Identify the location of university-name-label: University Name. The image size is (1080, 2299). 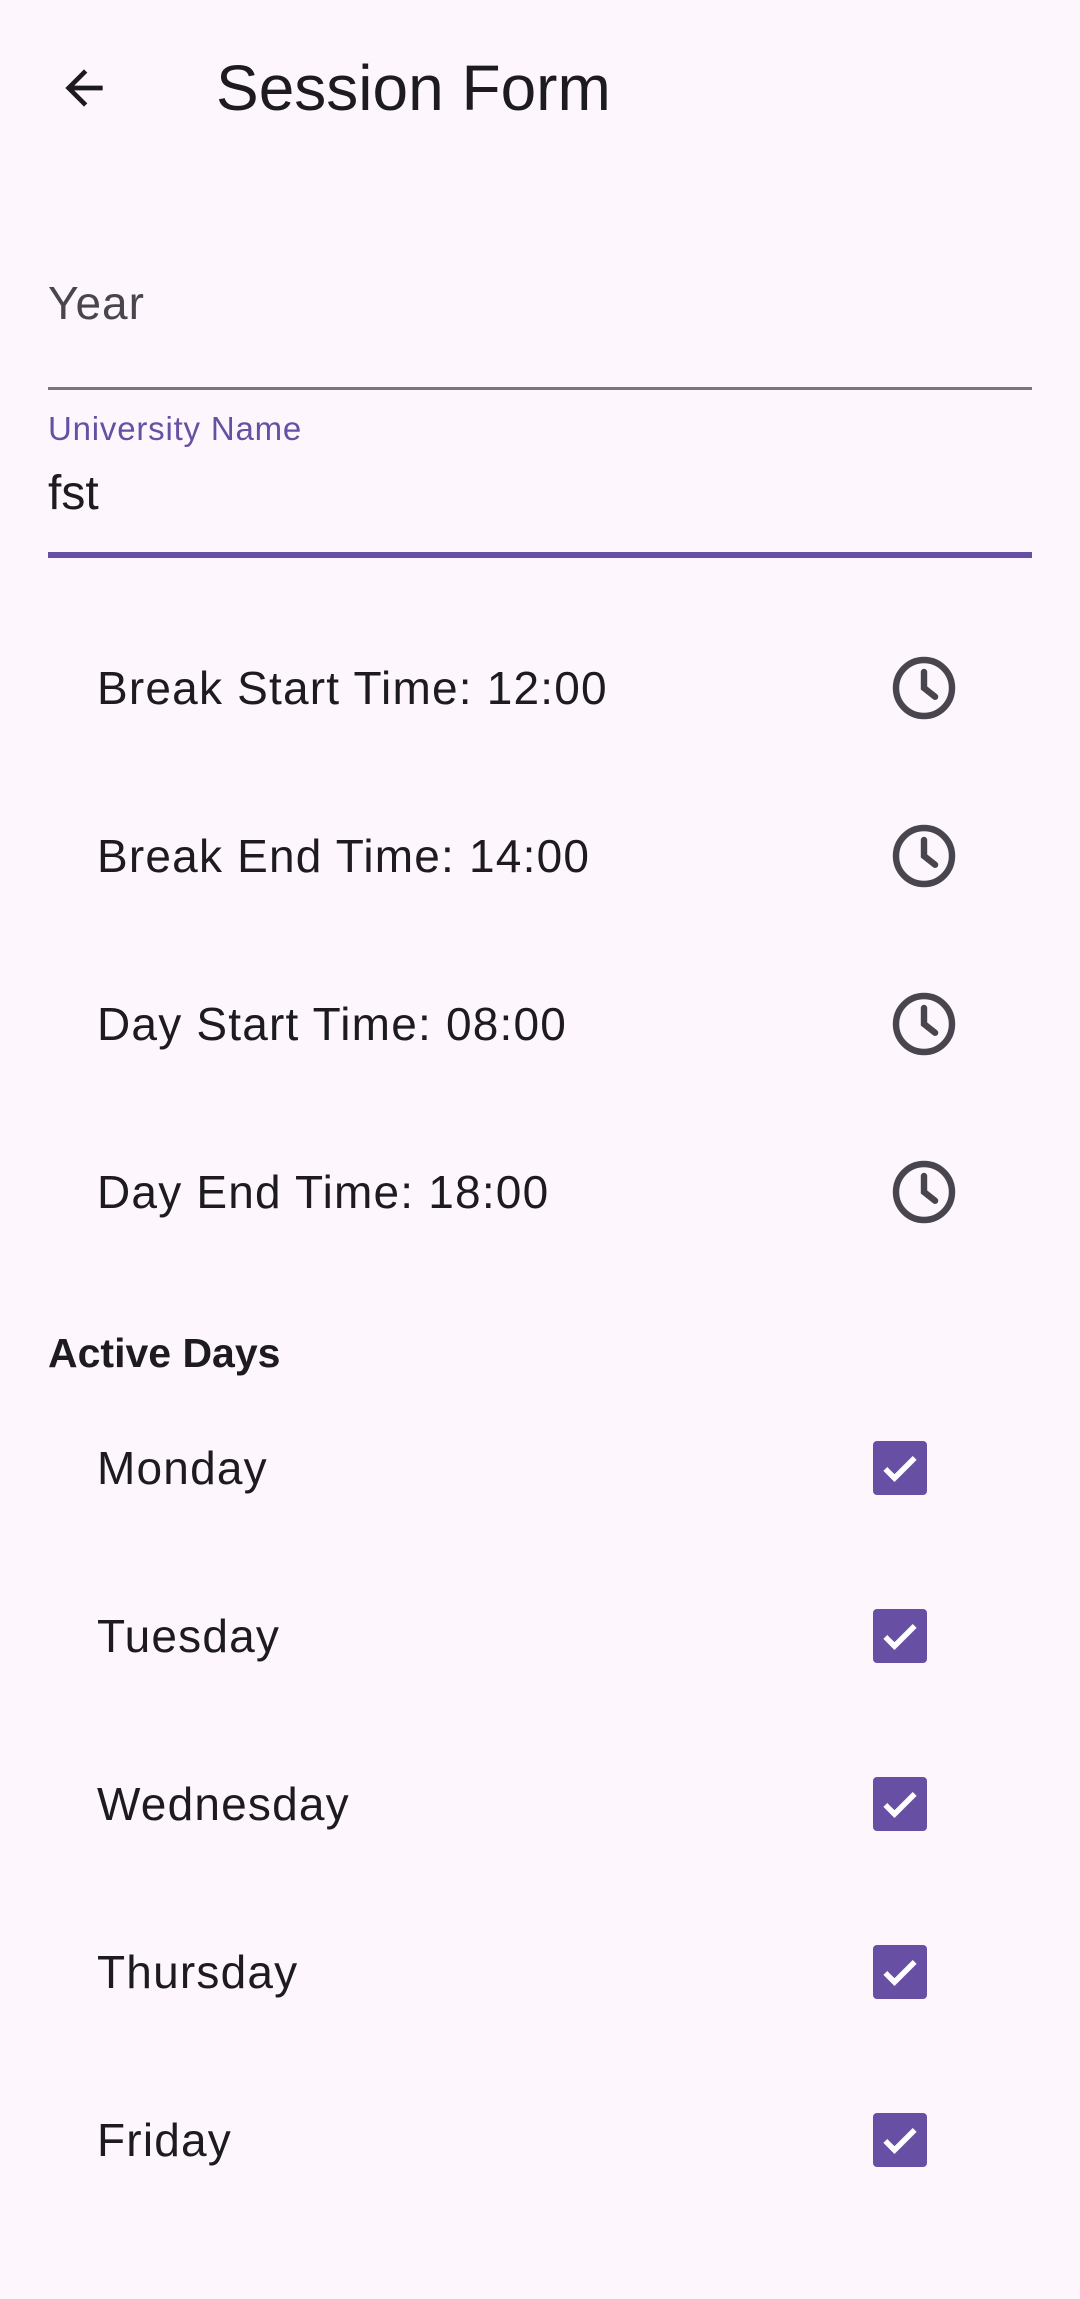
(175, 428).